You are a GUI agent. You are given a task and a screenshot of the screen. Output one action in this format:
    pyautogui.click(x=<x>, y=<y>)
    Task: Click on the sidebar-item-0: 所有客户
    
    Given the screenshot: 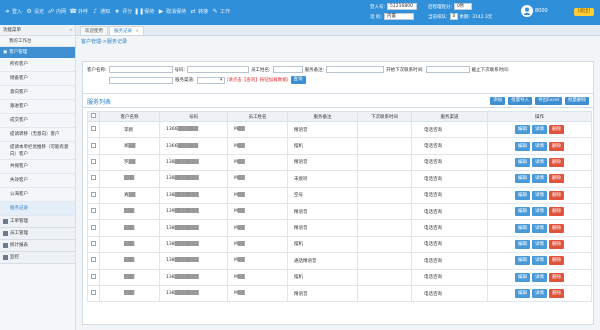 What is the action you would take?
    pyautogui.click(x=37, y=65)
    